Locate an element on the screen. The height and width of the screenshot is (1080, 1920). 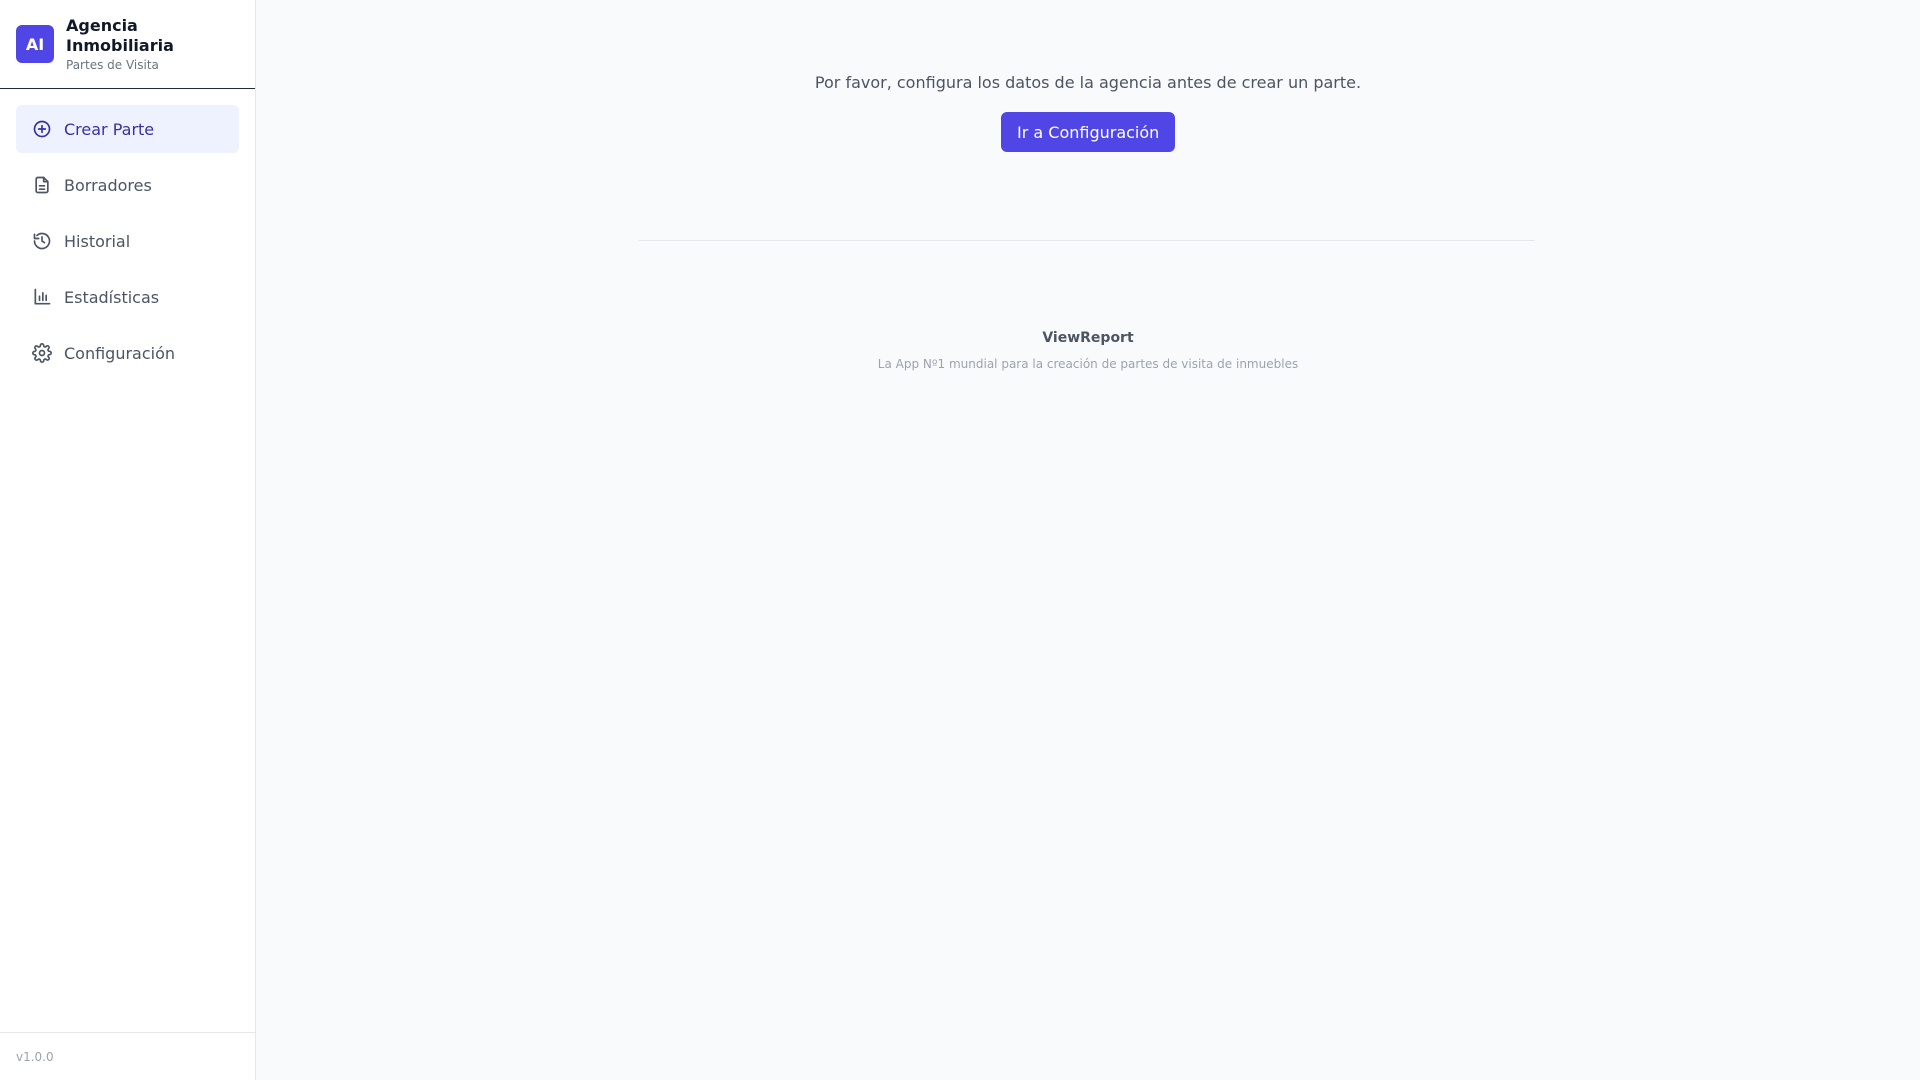
version-label: v1.0.0 is located at coordinates (35, 1056).